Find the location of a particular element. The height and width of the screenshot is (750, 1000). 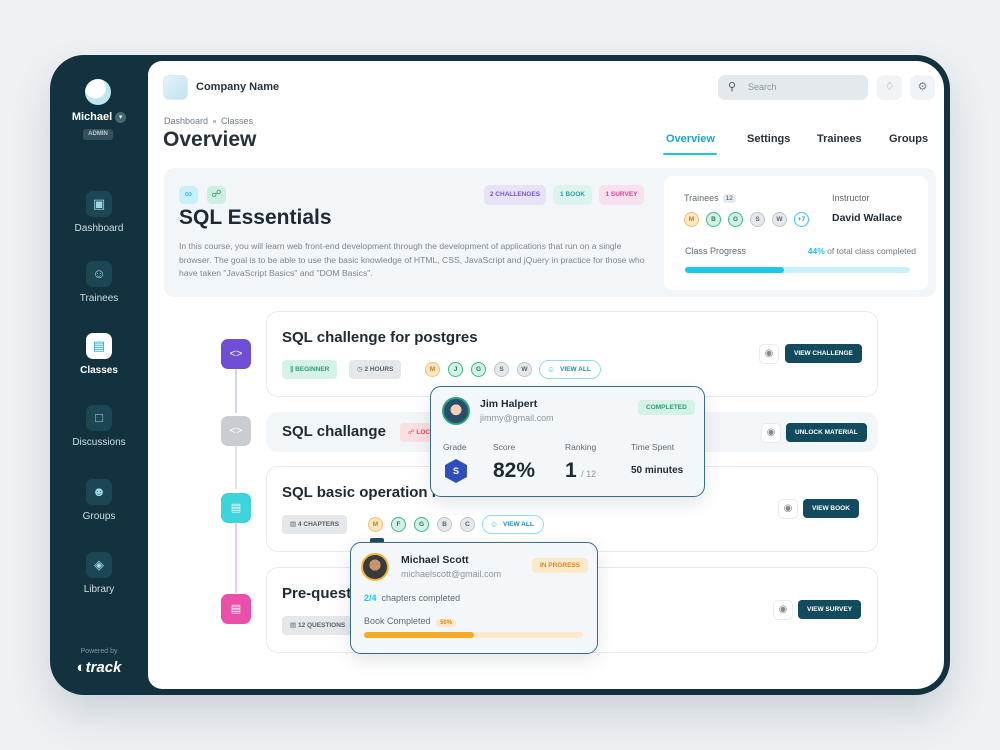

settings-button: ⚙ is located at coordinates (922, 87).